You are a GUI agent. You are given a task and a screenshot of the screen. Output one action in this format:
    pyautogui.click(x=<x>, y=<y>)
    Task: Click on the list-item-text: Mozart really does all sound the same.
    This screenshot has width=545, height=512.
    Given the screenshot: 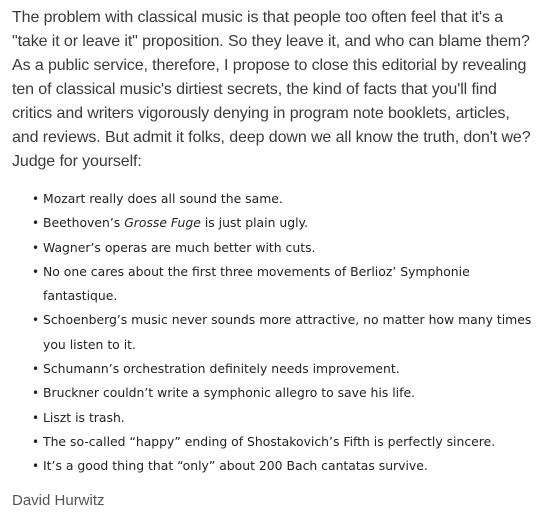 What is the action you would take?
    pyautogui.click(x=163, y=198)
    